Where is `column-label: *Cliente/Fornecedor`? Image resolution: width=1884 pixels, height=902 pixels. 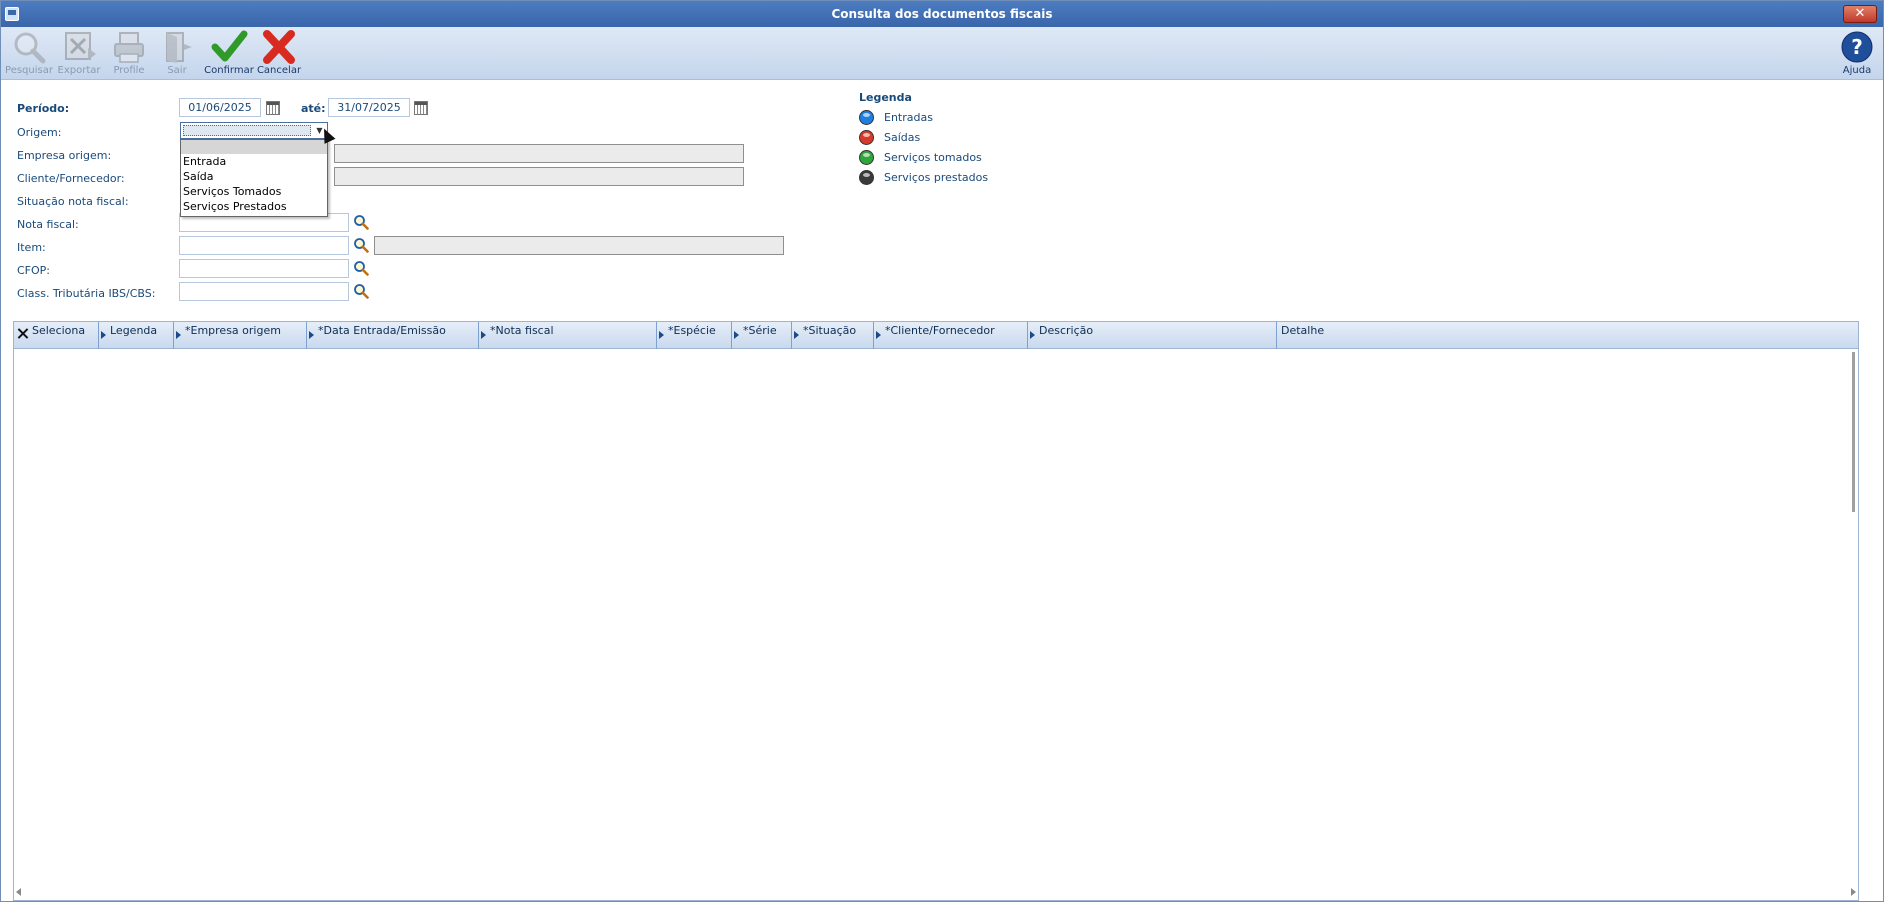 column-label: *Cliente/Fornecedor is located at coordinates (940, 330).